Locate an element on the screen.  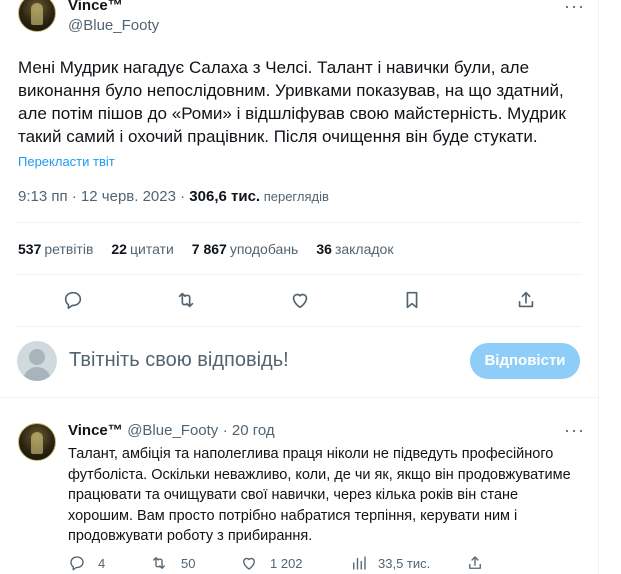
author-handle: @Blue_Footy is located at coordinates (113, 25).